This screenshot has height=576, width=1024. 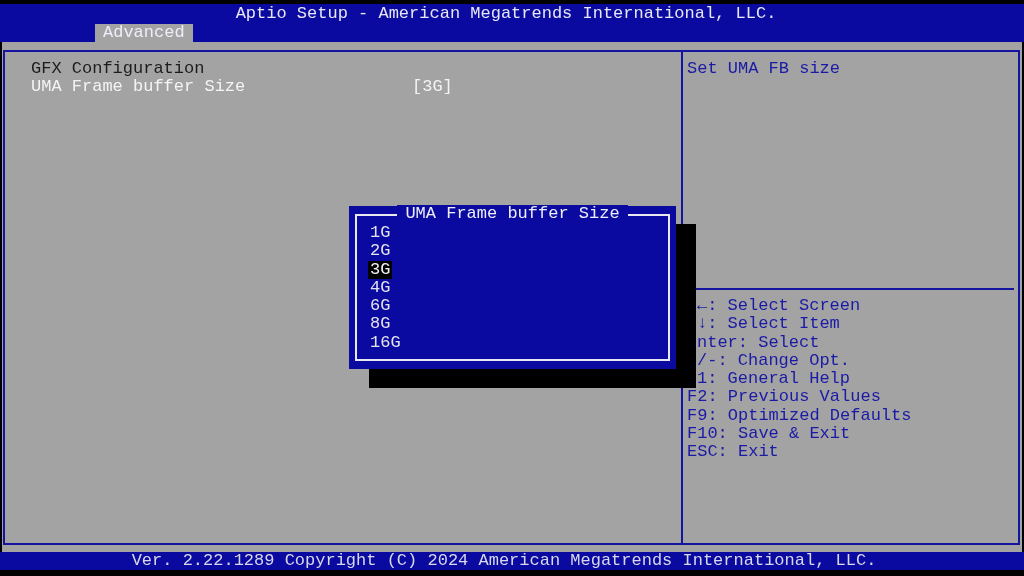 I want to click on option-item: 3G, so click(x=380, y=269).